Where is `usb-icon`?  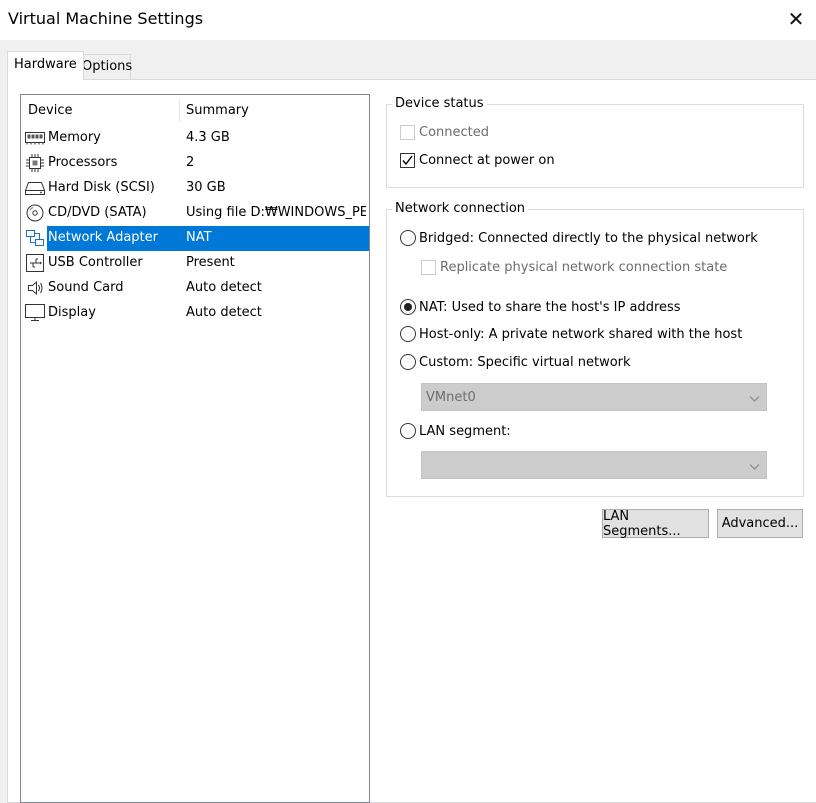
usb-icon is located at coordinates (35, 263).